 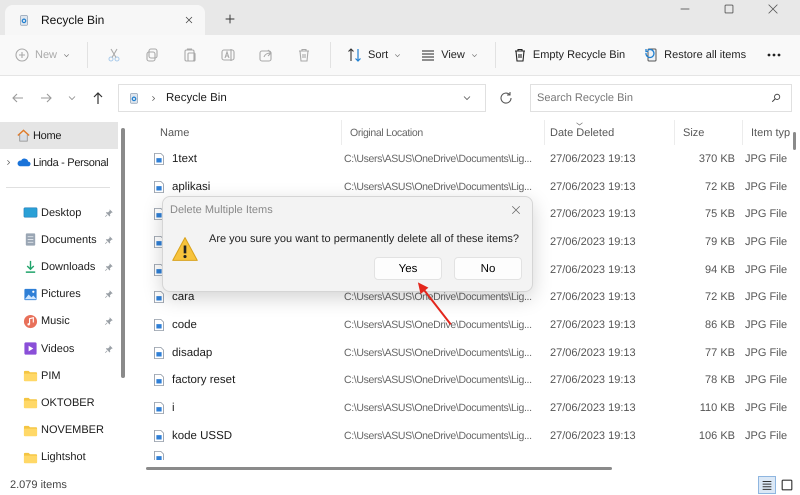 What do you see at coordinates (184, 324) in the screenshot?
I see `file-name: code` at bounding box center [184, 324].